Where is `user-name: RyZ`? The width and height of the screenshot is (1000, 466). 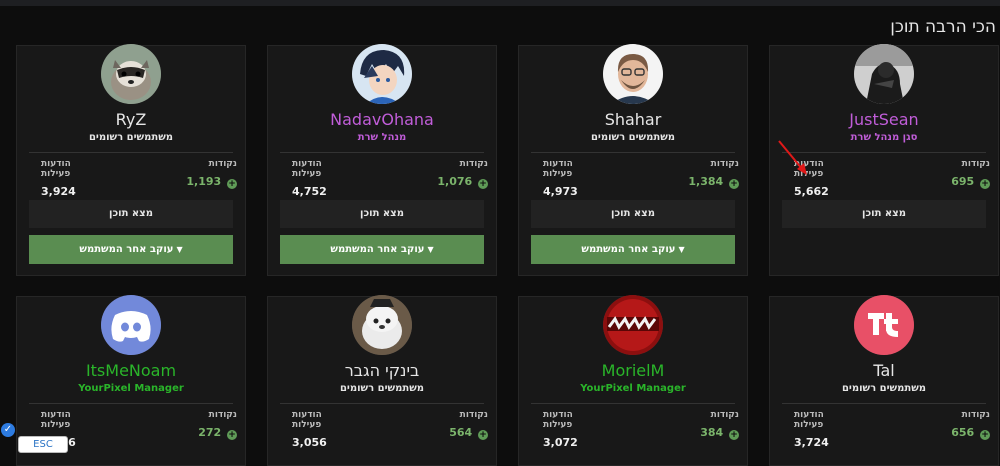
user-name: RyZ is located at coordinates (131, 119).